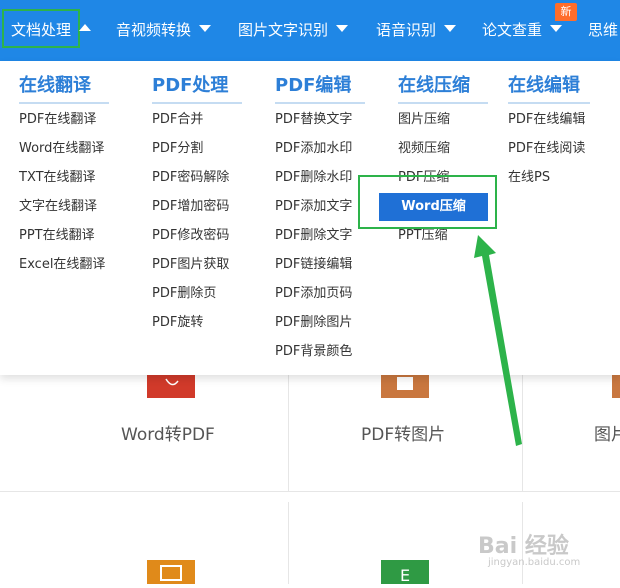 This screenshot has width=620, height=588. Describe the element at coordinates (57, 178) in the screenshot. I see `menu-item: TXT在线翻译` at that location.